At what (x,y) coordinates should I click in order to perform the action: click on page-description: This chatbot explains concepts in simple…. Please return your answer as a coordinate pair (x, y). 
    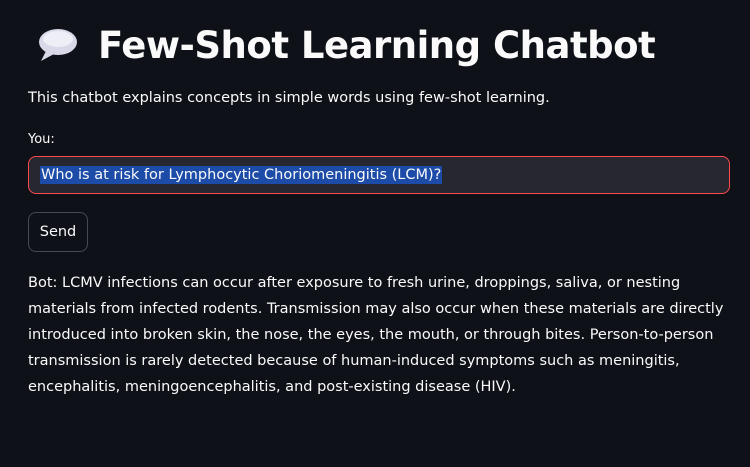
    Looking at the image, I should click on (289, 98).